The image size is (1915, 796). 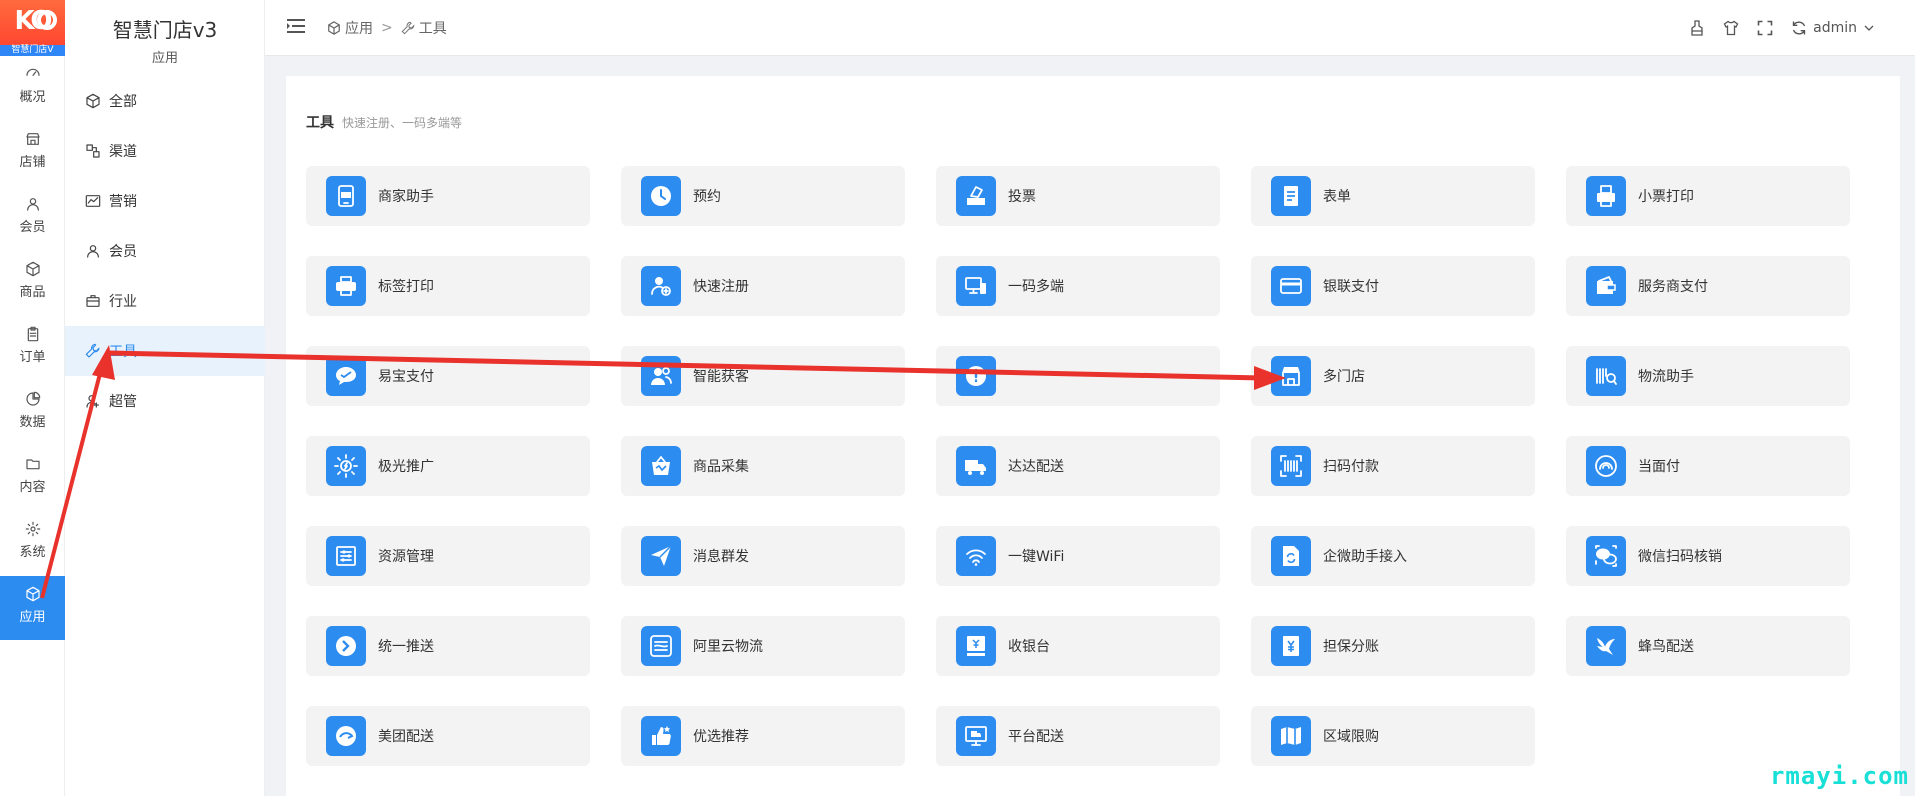 I want to click on tool-tile-label: 商家助手, so click(x=406, y=197).